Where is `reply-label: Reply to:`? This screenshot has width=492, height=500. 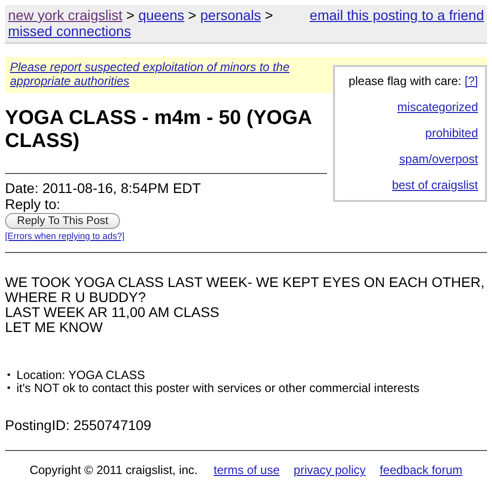
reply-label: Reply to: is located at coordinates (33, 204).